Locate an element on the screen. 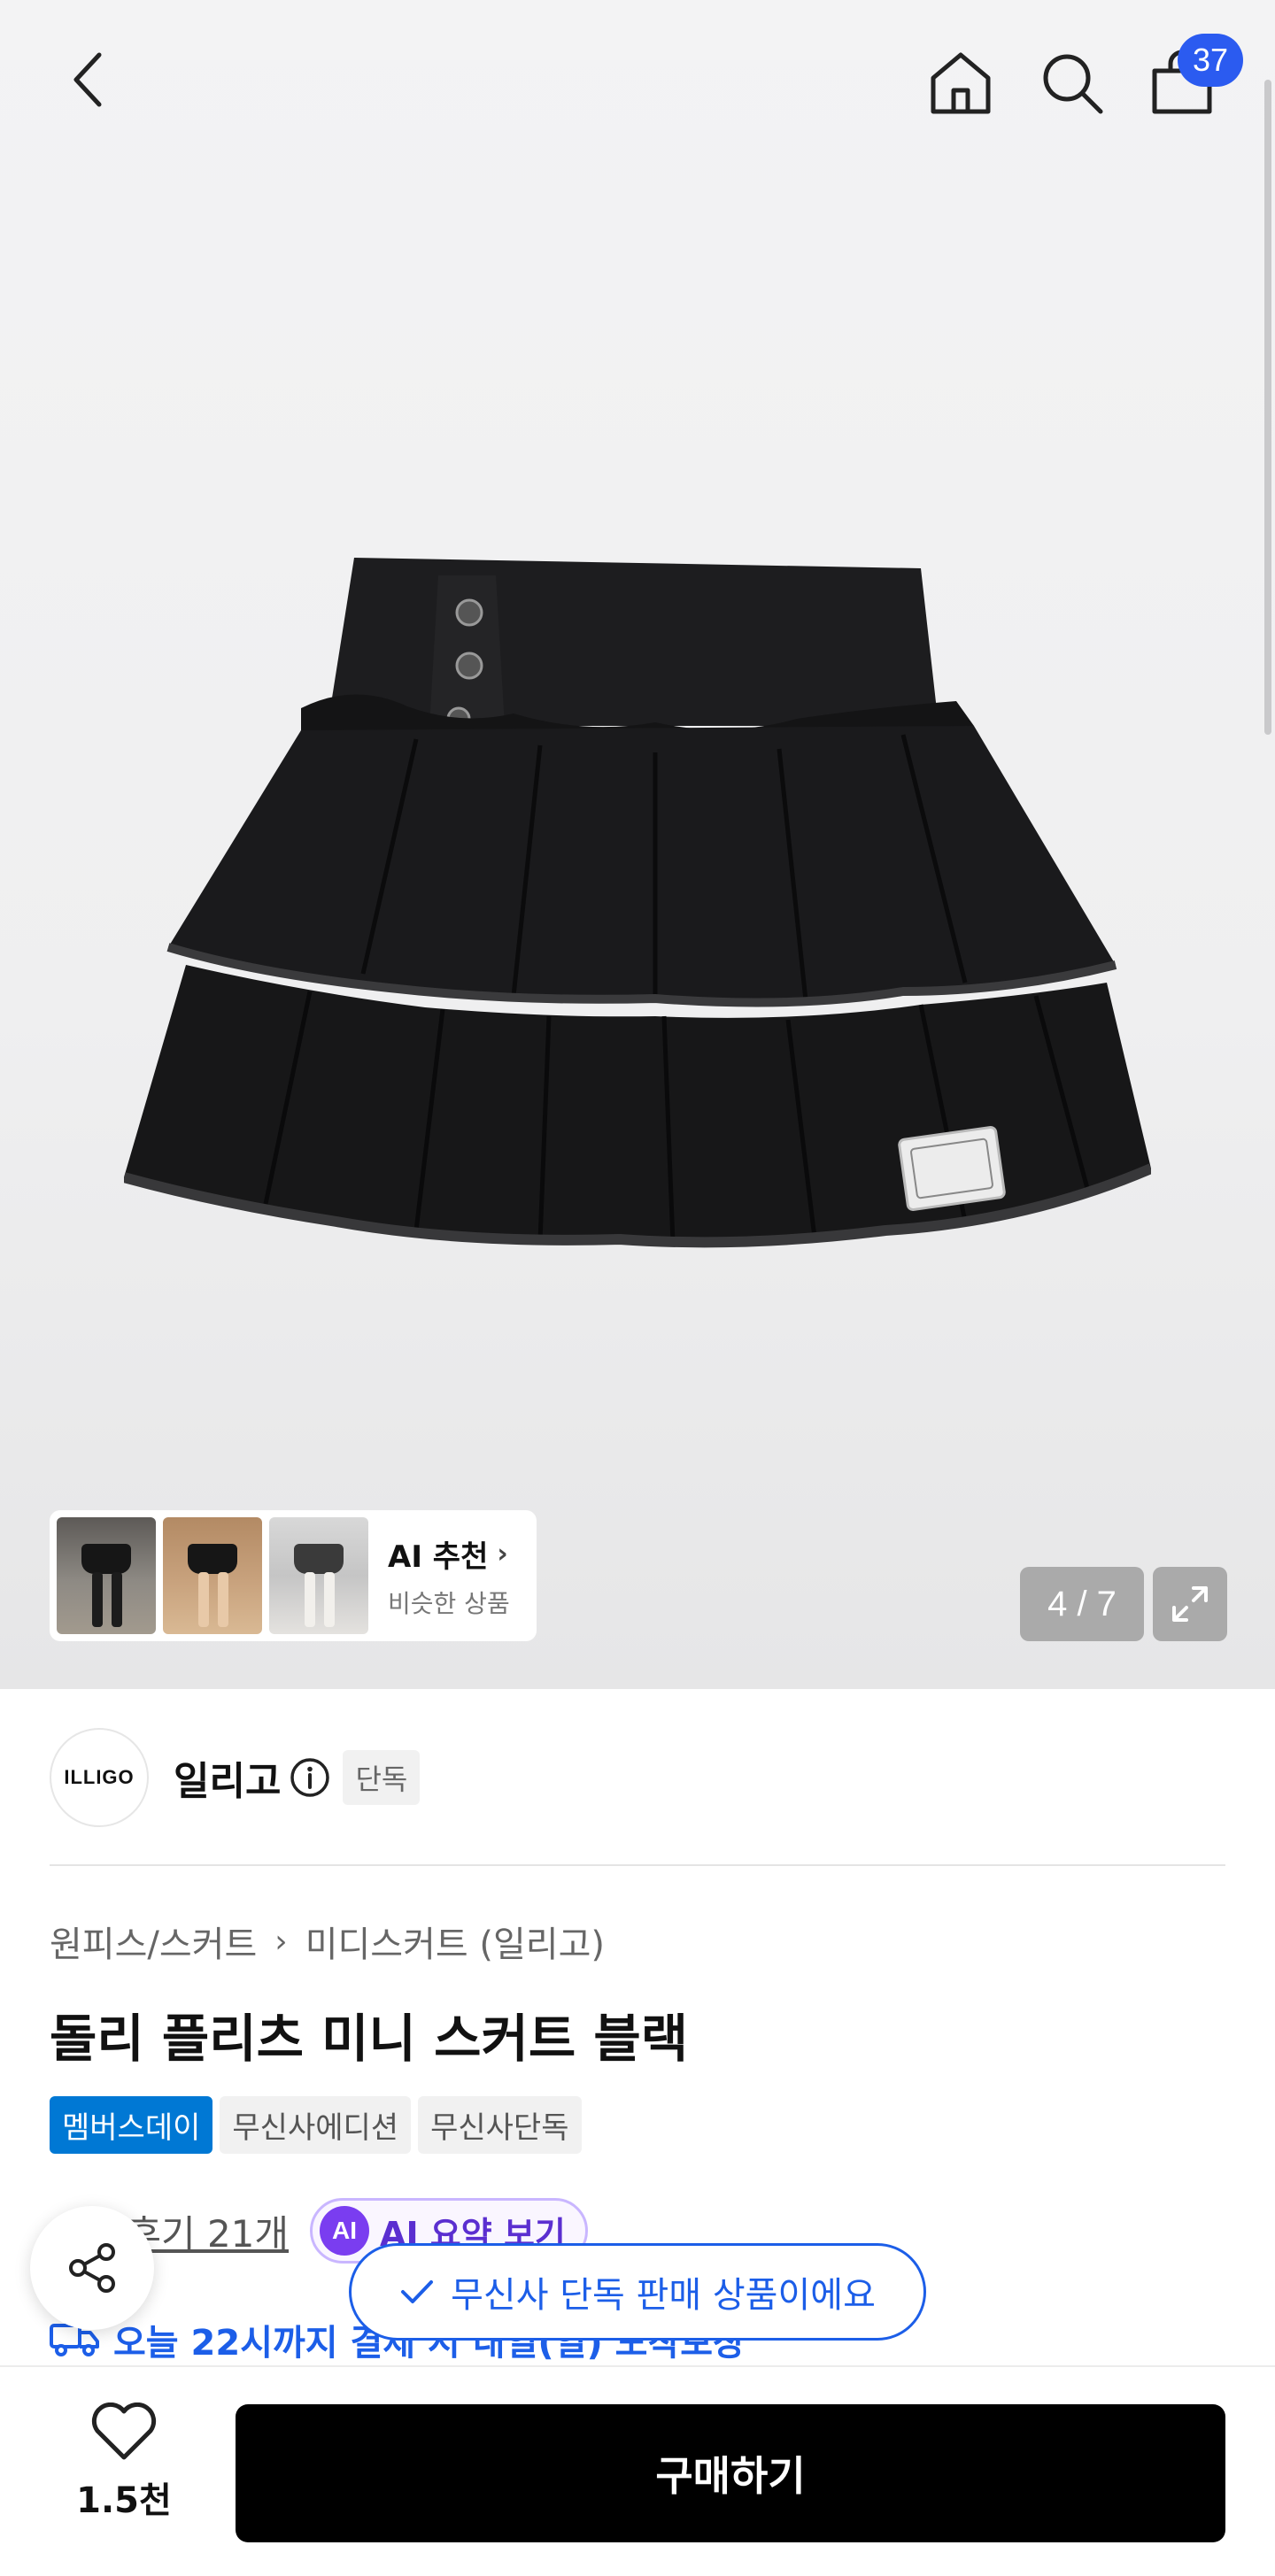 This screenshot has height=2576, width=1275. info-icon is located at coordinates (310, 1777).